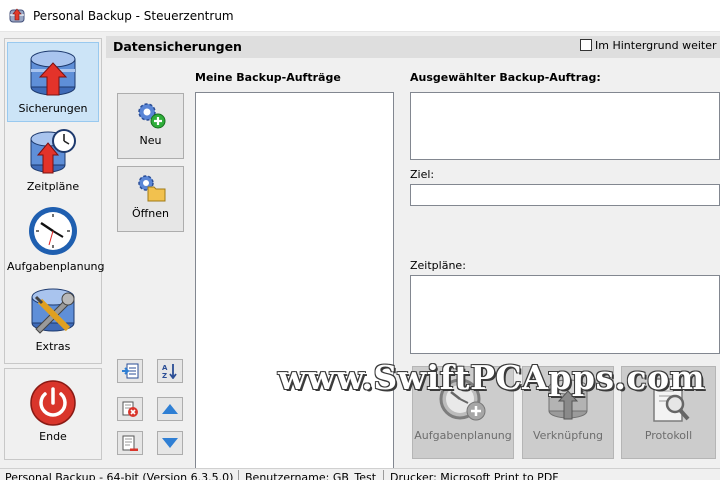 The height and width of the screenshot is (480, 720). I want to click on sort-az-icon: A Z, so click(169, 371).